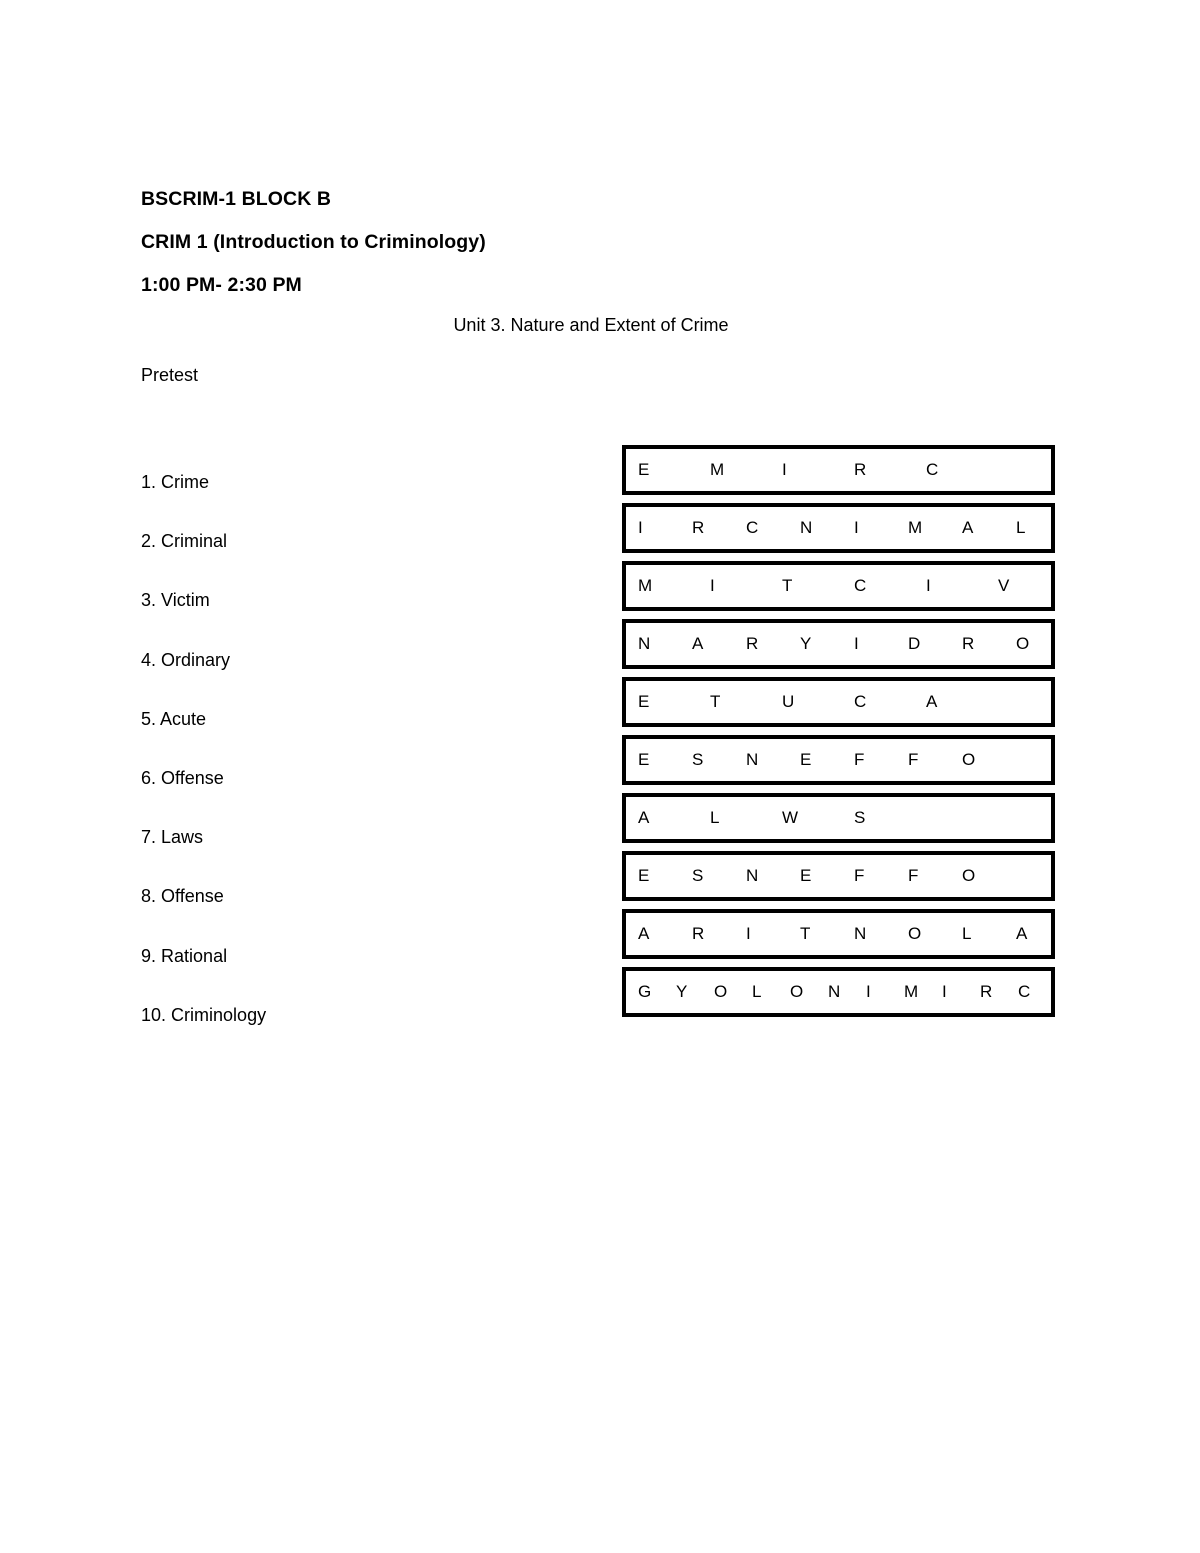  What do you see at coordinates (645, 991) in the screenshot?
I see `scrambled-letter: G` at bounding box center [645, 991].